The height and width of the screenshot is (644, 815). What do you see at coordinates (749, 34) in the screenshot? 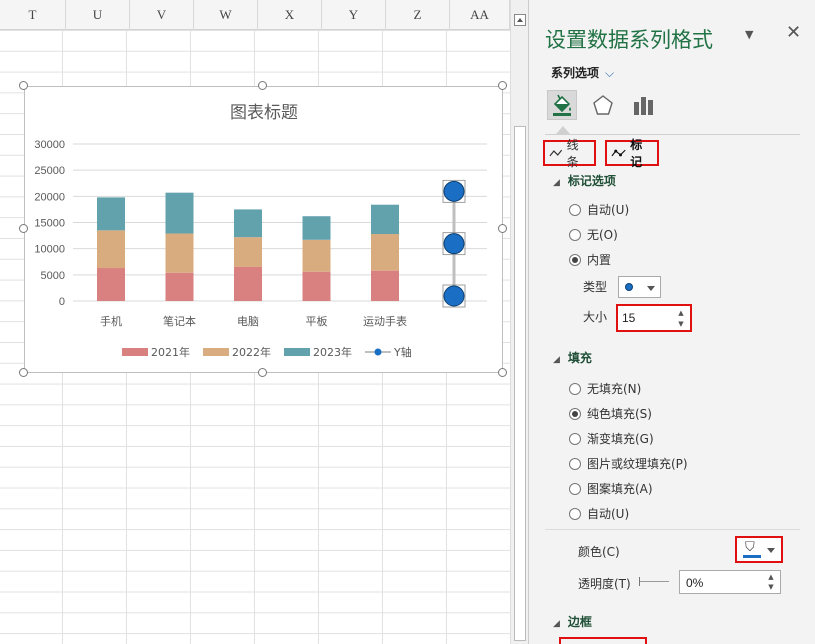
I see `chevron-down-icon: ▼` at bounding box center [749, 34].